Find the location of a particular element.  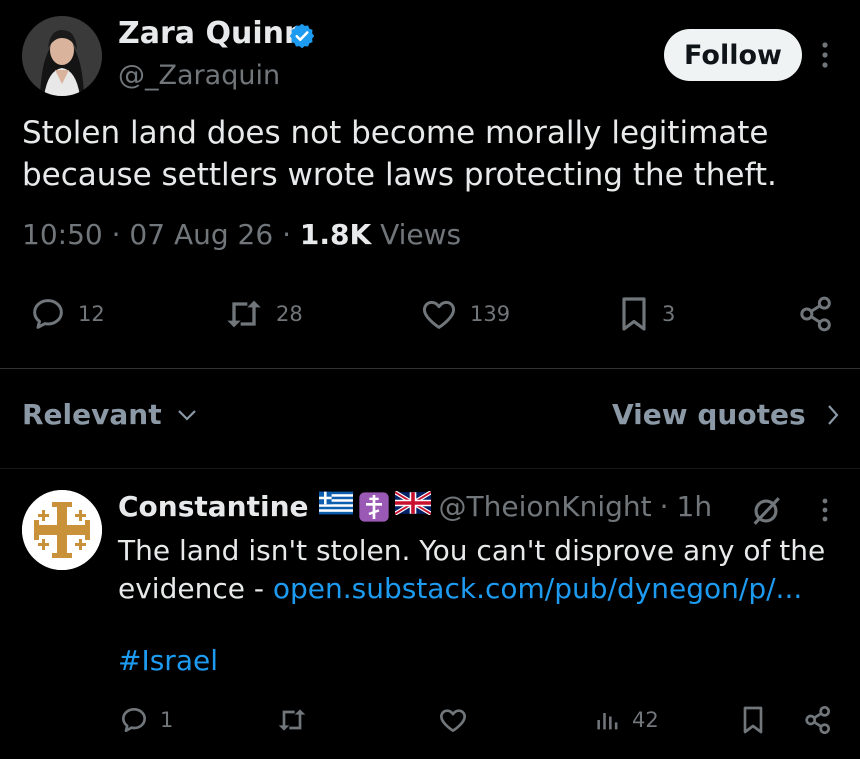

jerusalem-cross-avatar is located at coordinates (62, 530).